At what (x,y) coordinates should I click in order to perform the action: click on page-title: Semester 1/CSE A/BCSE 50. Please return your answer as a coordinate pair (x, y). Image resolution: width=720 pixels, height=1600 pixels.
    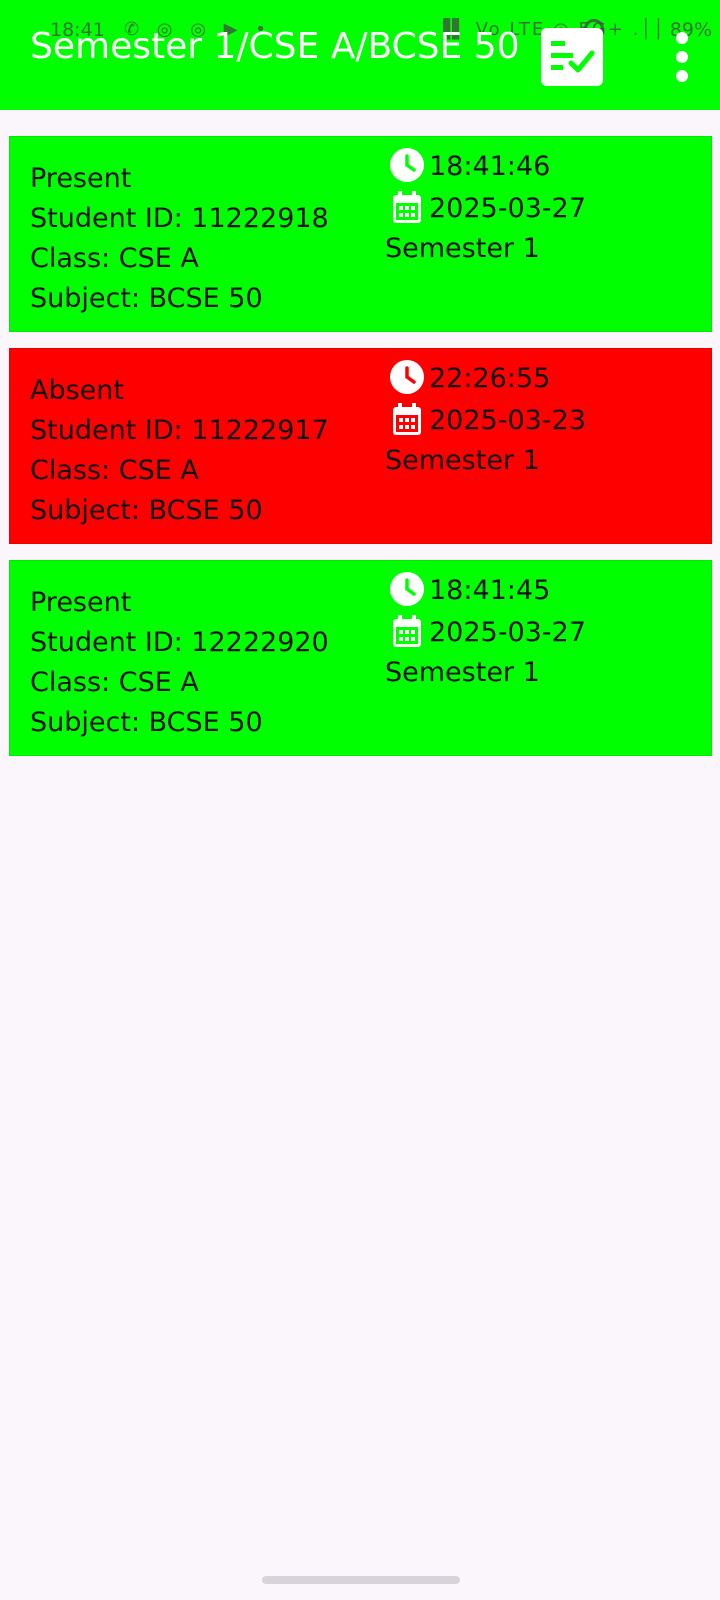
    Looking at the image, I should click on (275, 46).